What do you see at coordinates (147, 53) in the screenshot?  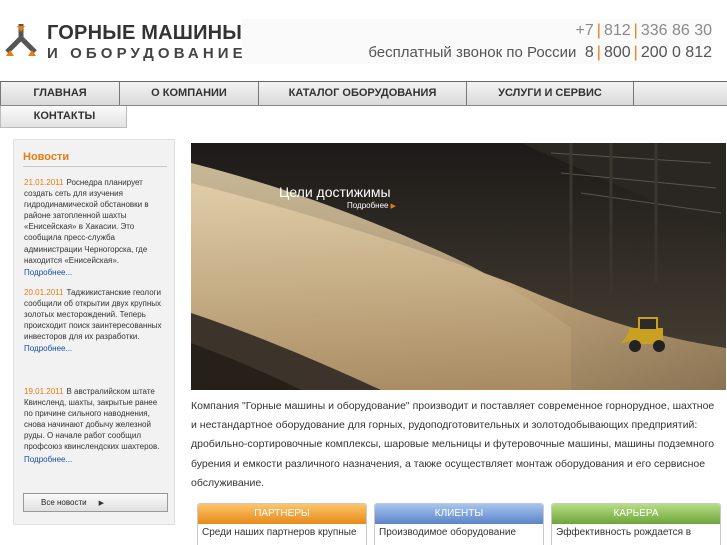 I see `logo-subtitle: И ОБОРУДОВАНИЕ` at bounding box center [147, 53].